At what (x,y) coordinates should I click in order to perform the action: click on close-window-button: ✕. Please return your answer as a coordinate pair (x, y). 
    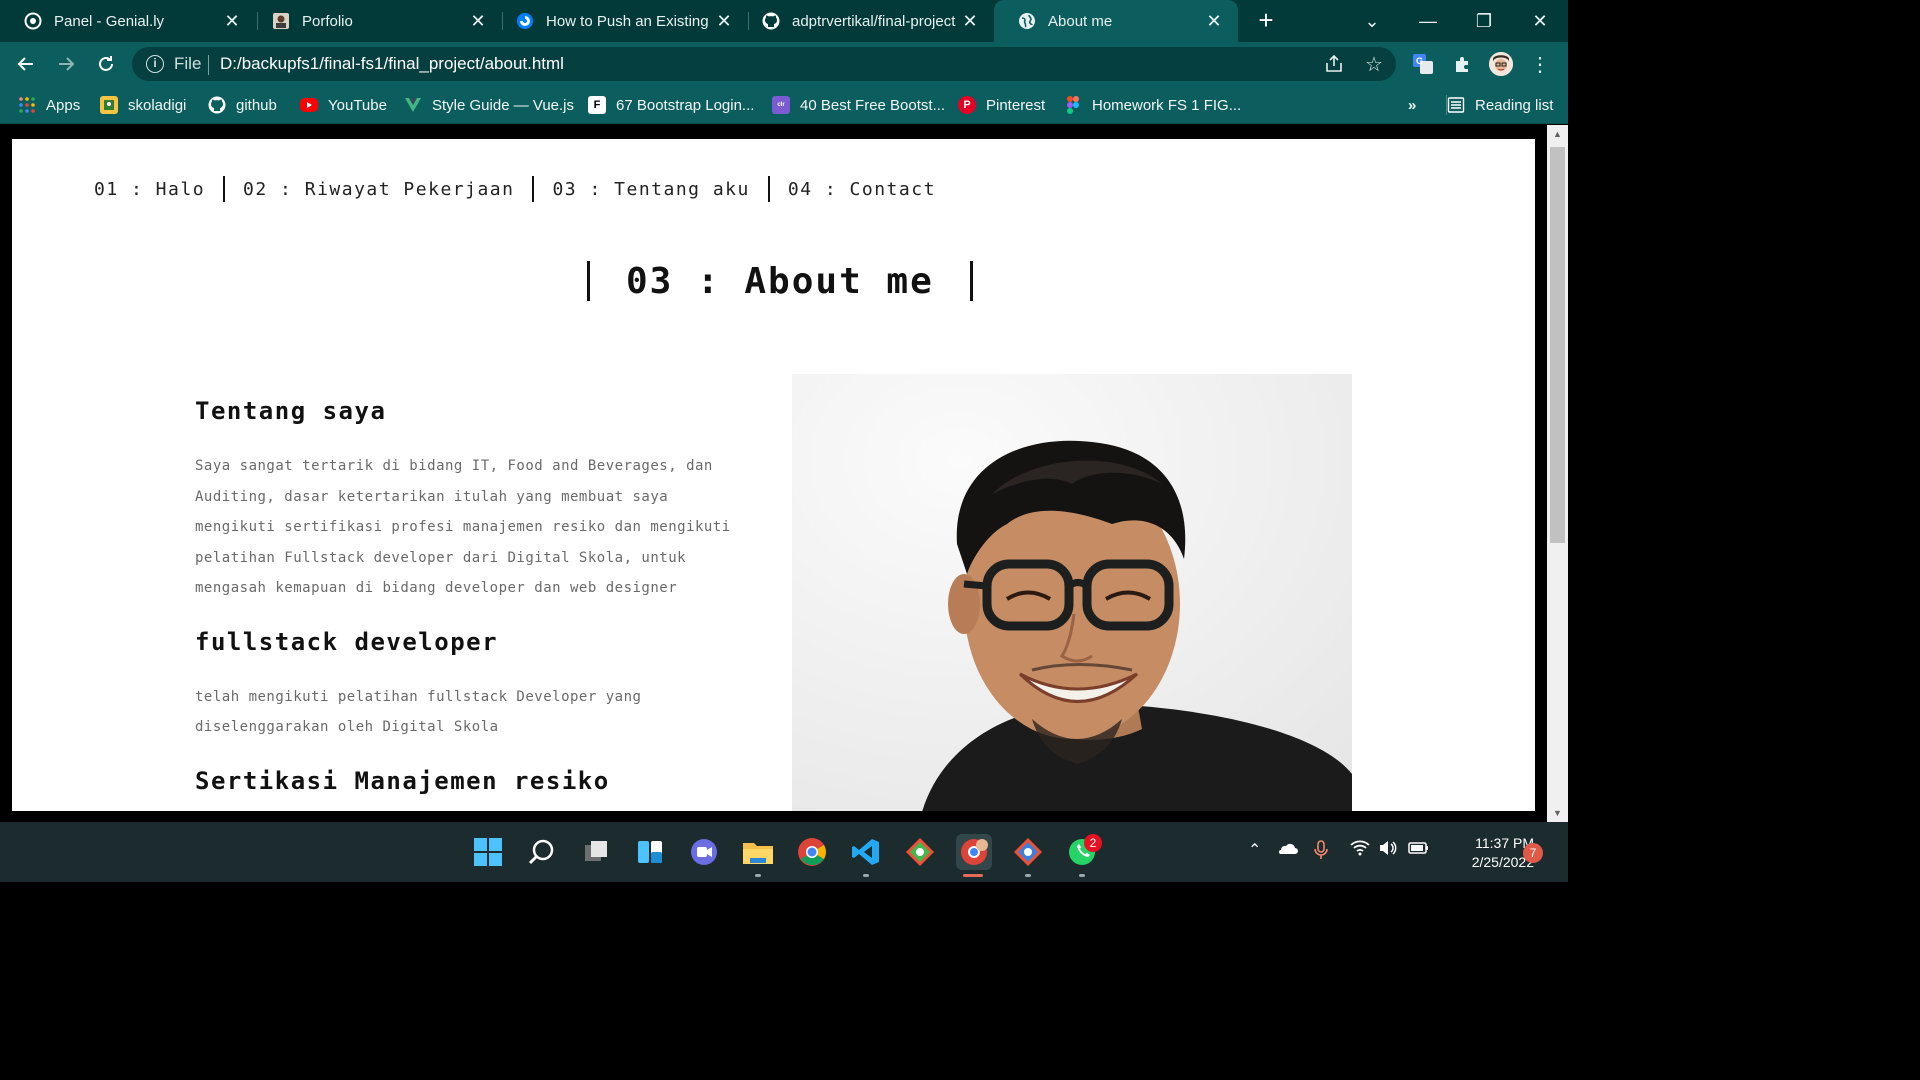
    Looking at the image, I should click on (1540, 21).